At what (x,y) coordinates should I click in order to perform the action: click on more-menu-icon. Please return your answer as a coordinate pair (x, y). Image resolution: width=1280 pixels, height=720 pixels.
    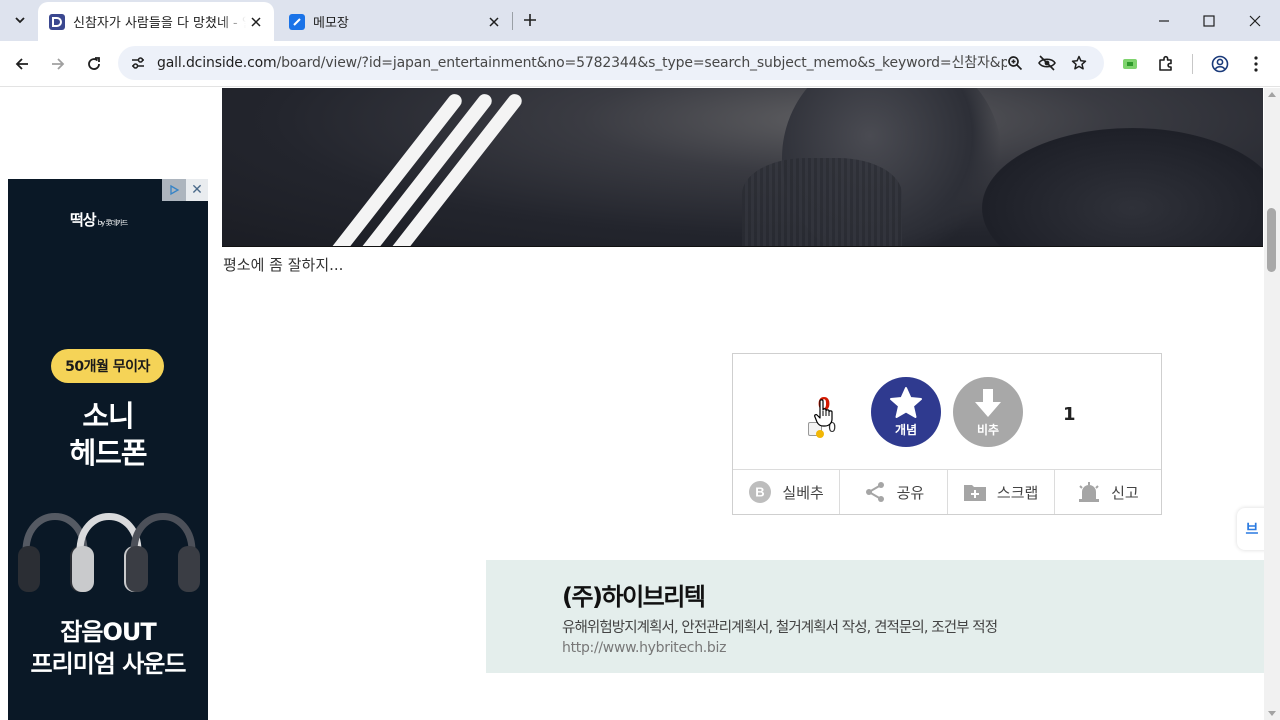
    Looking at the image, I should click on (1256, 64).